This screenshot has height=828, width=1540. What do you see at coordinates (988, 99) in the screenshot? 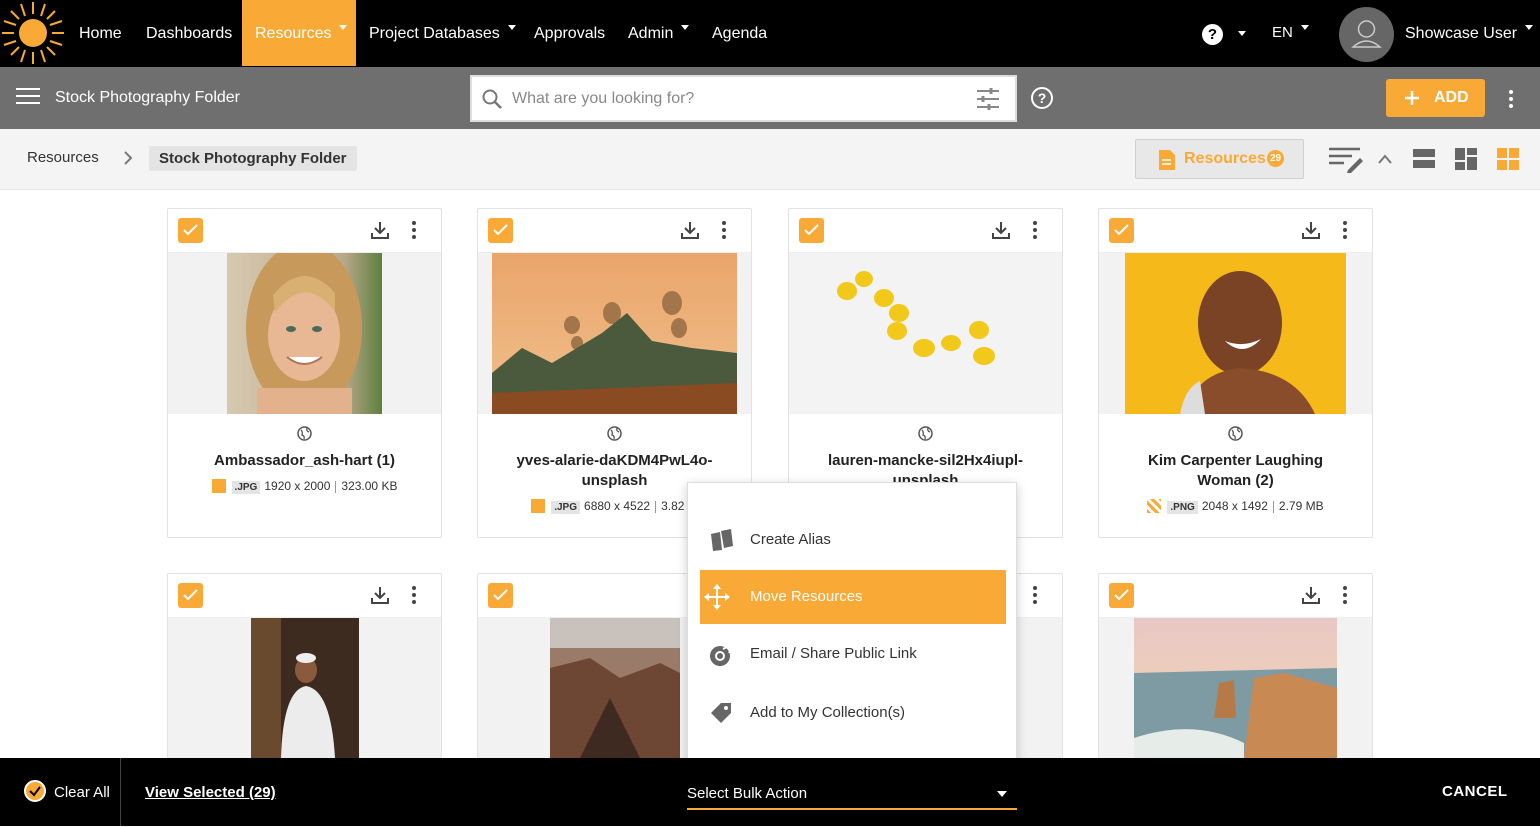
I see `filter-sliders-icon` at bounding box center [988, 99].